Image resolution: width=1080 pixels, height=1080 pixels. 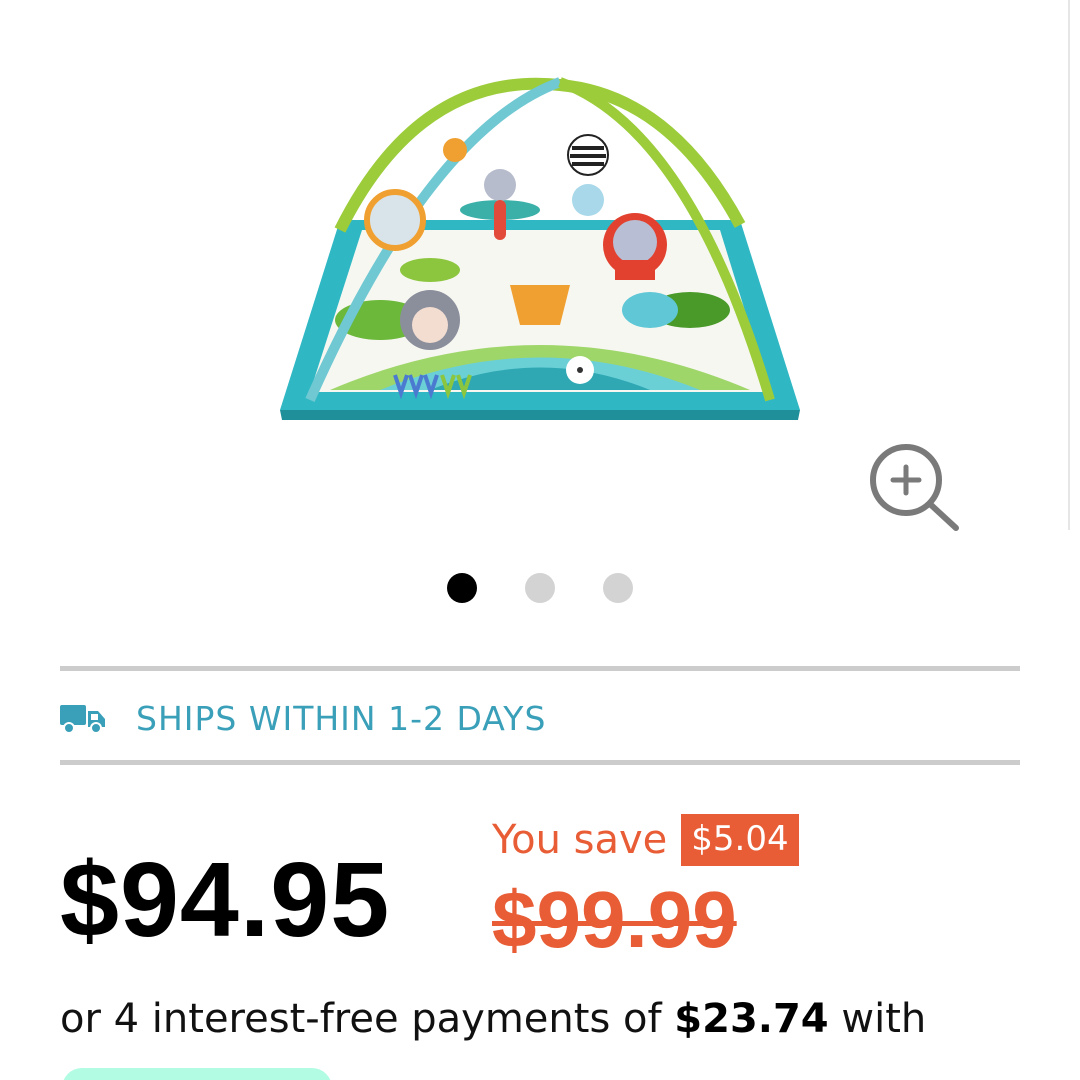 I want to click on shipping-text: SHIPS WITHIN 1-2 DAYS, so click(x=341, y=718).